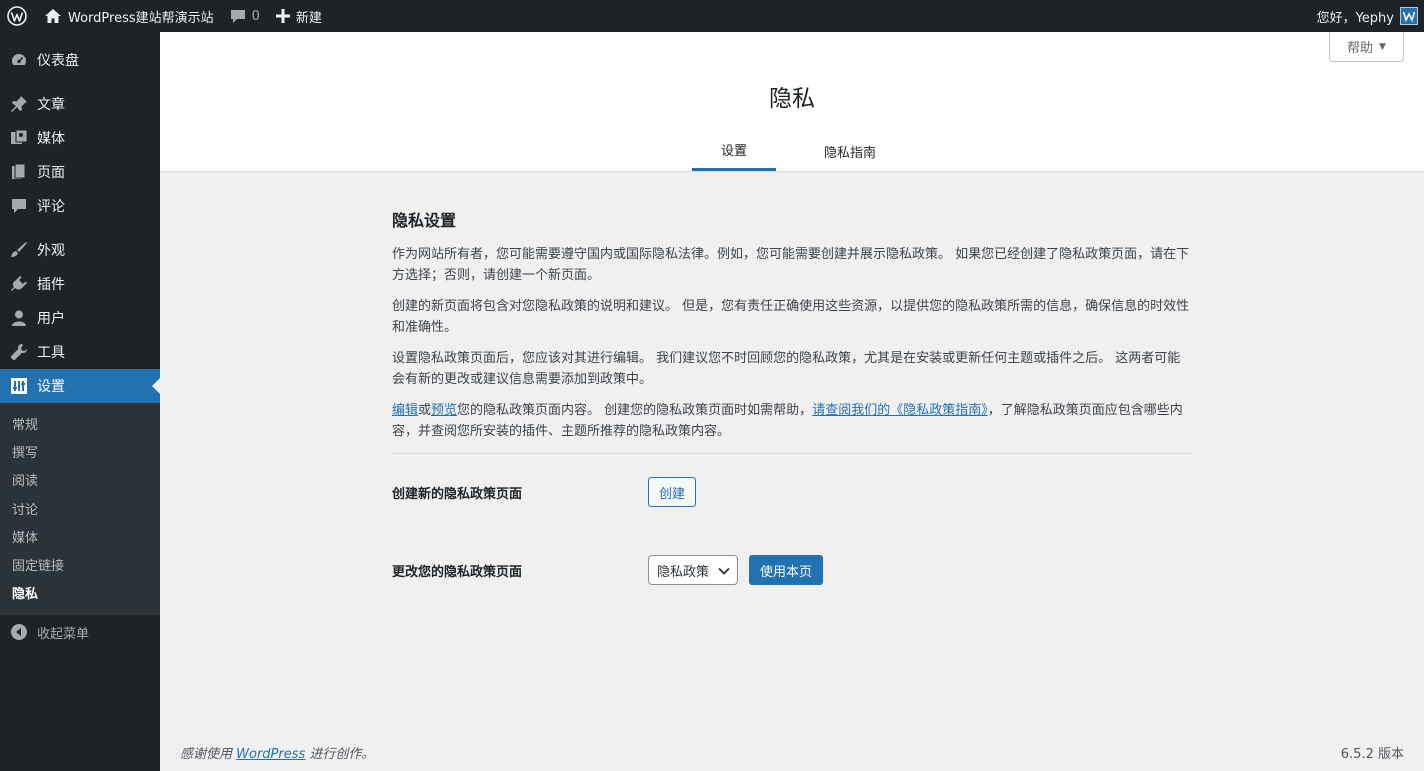  What do you see at coordinates (80, 206) in the screenshot?
I see `sidebar-item-comments: 评论` at bounding box center [80, 206].